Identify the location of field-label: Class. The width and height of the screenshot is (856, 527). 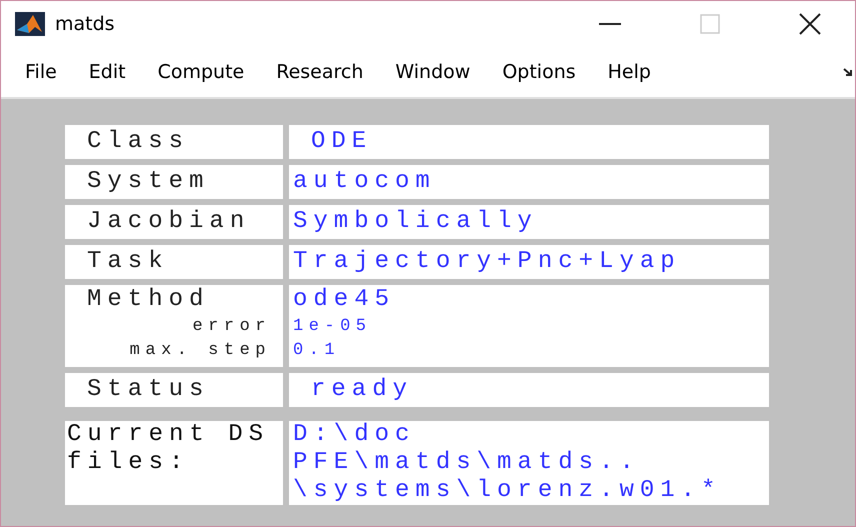
(174, 142).